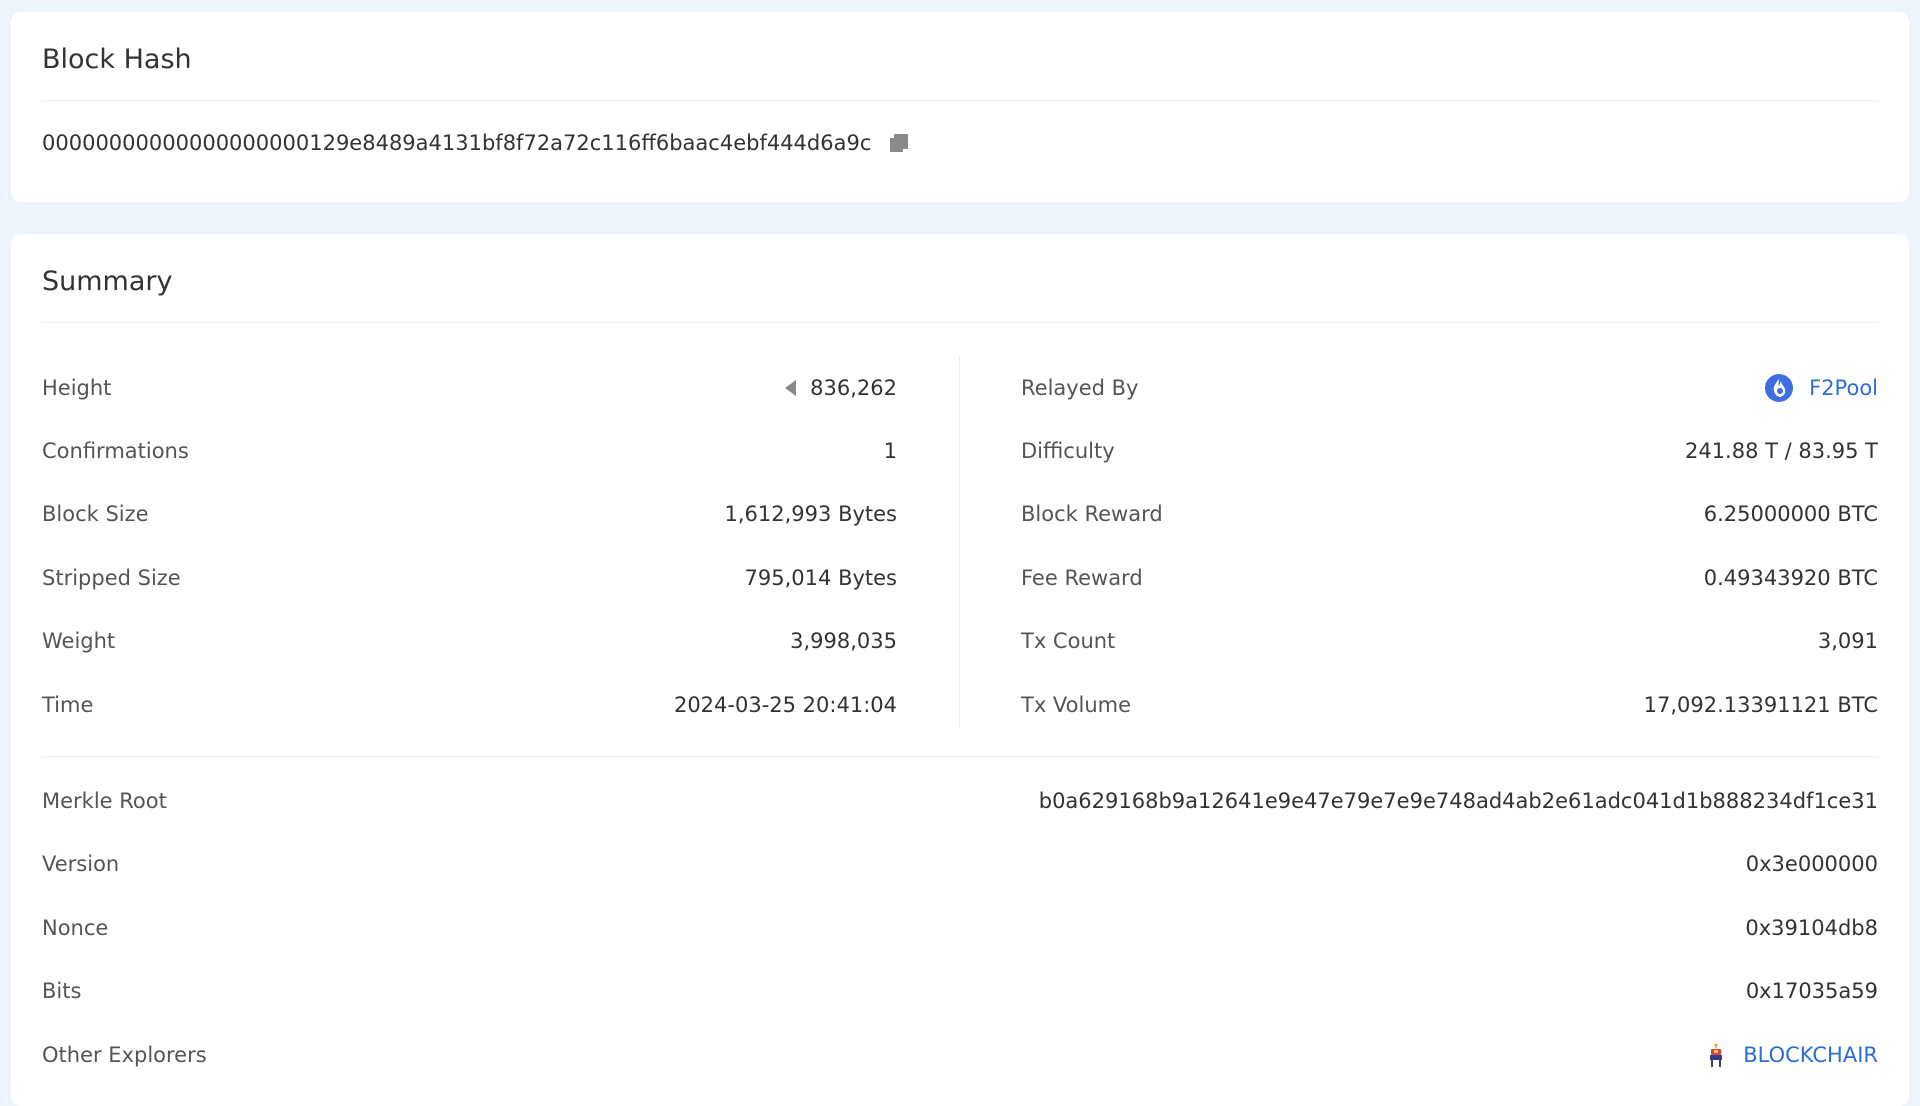 The width and height of the screenshot is (1920, 1106). Describe the element at coordinates (899, 143) in the screenshot. I see `copy-icon` at that location.